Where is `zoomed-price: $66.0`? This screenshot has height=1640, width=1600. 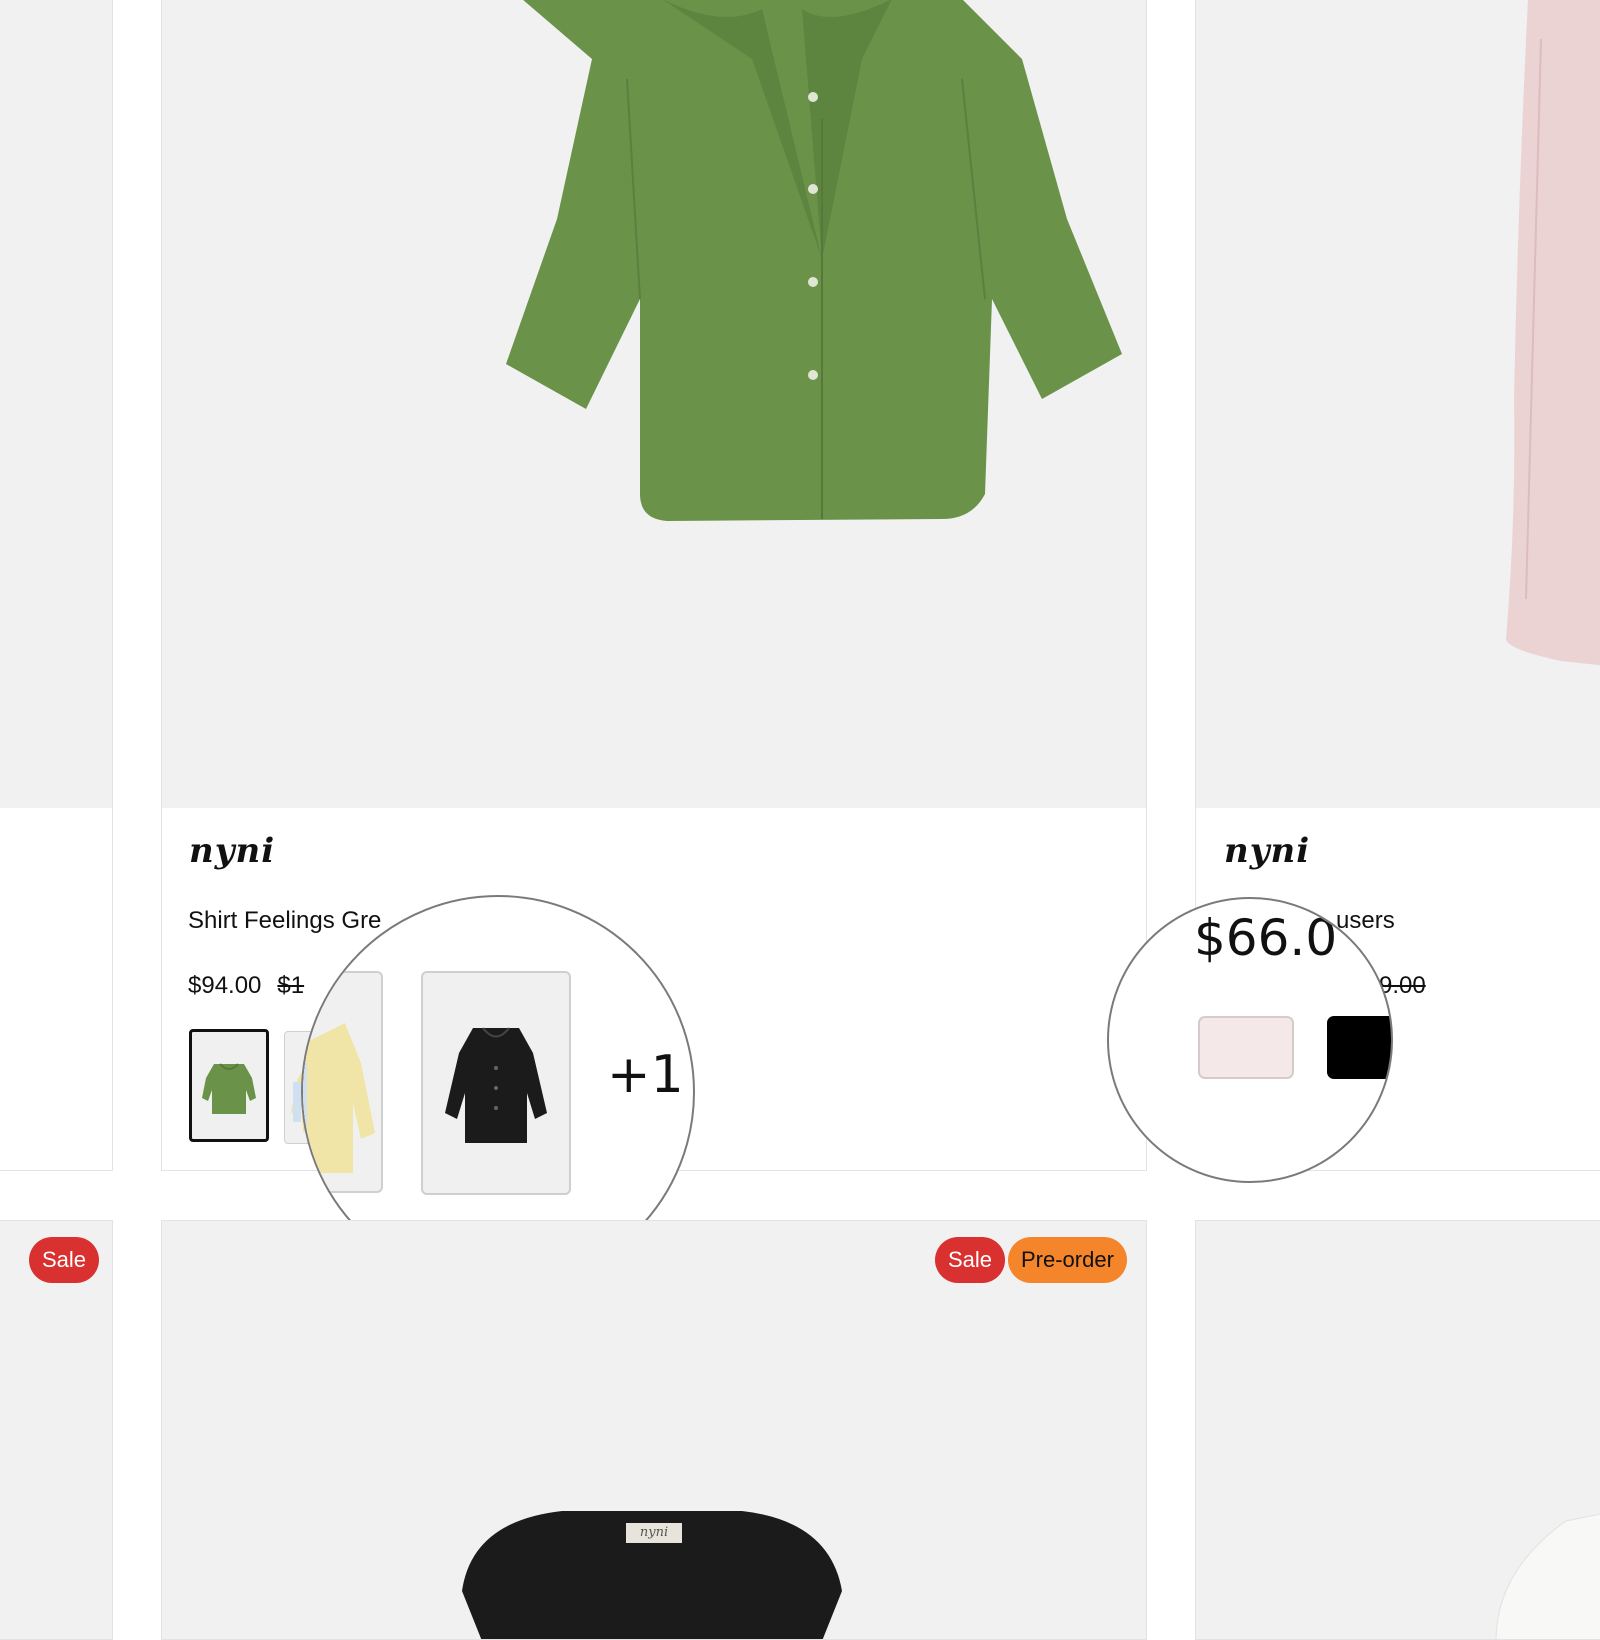
zoomed-price: $66.0 is located at coordinates (1266, 938).